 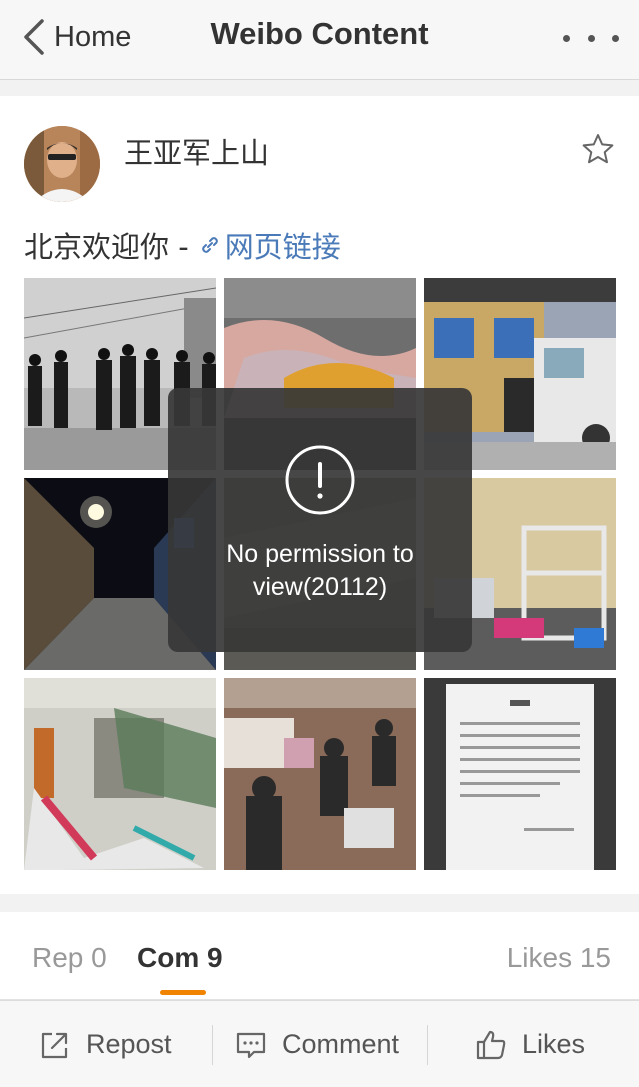 I want to click on toast-line-2: view(20112), so click(x=320, y=587).